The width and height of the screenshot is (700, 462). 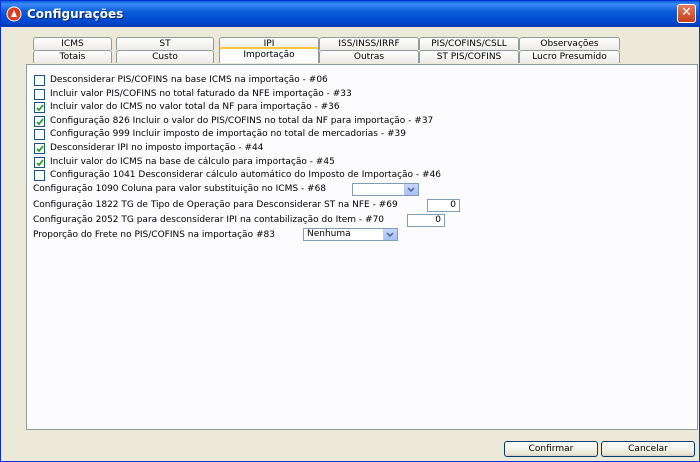 I want to click on cancel-label: Cancelar, so click(x=648, y=449).